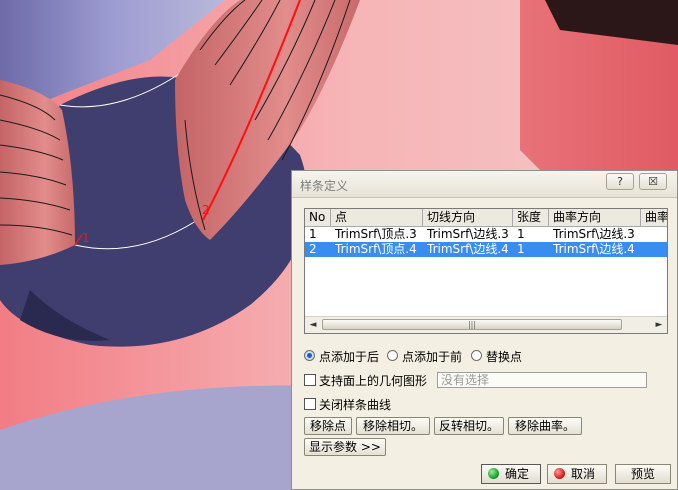  I want to click on horizontal-scrollbar: ◄ ||| ►, so click(486, 324).